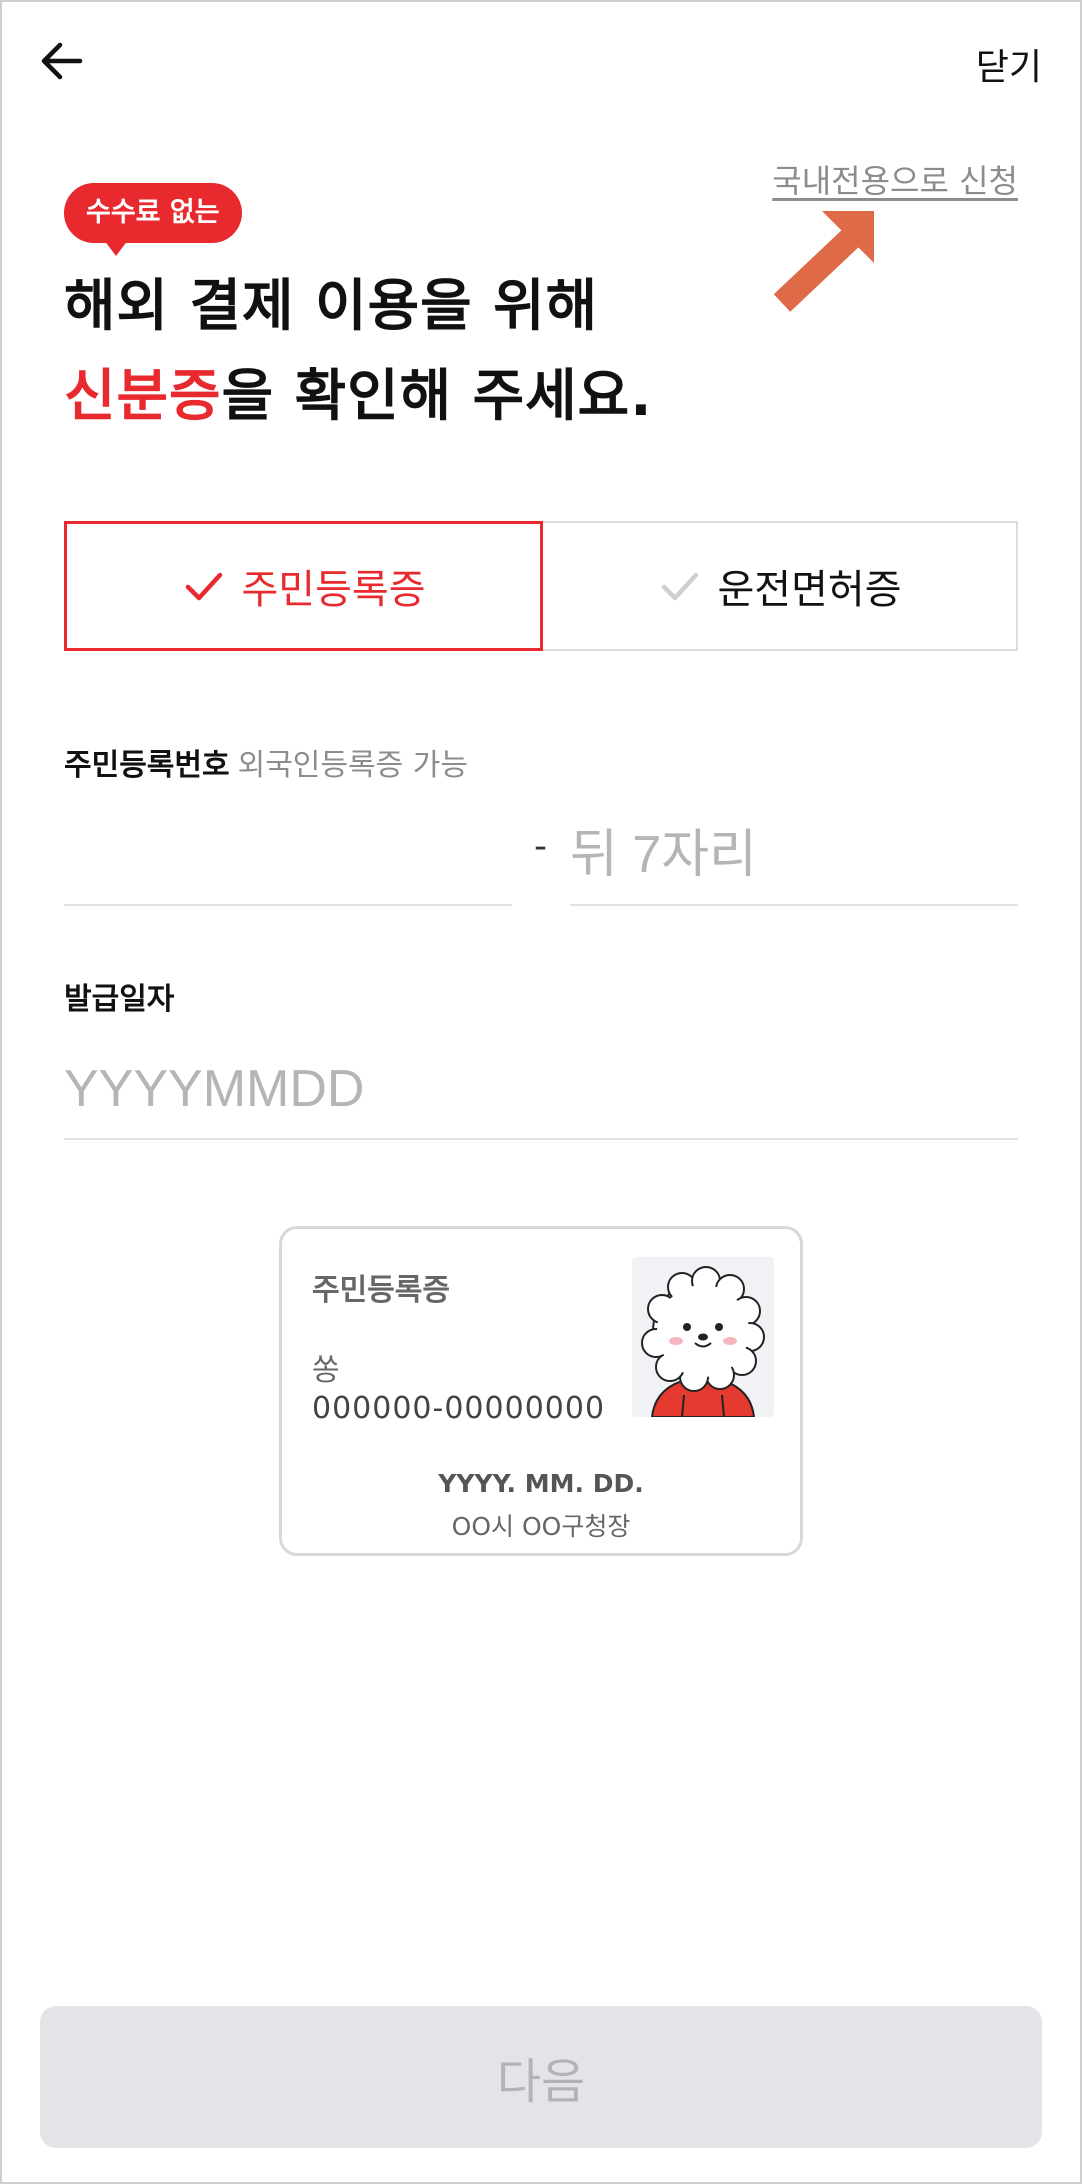 Image resolution: width=1082 pixels, height=2184 pixels. Describe the element at coordinates (326, 1370) in the screenshot. I see `card-name: 쏭` at that location.